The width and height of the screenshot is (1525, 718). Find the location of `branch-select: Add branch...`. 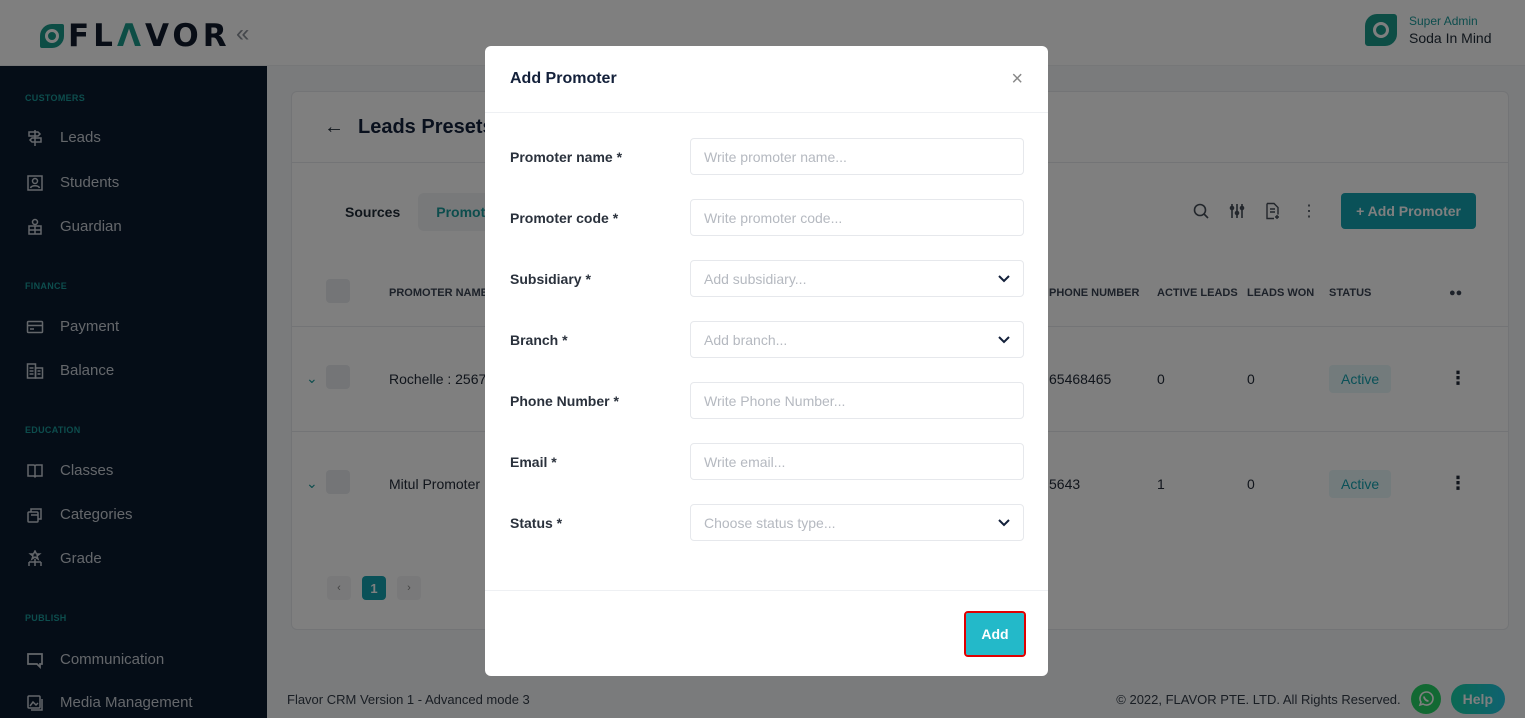

branch-select: Add branch... is located at coordinates (857, 339).